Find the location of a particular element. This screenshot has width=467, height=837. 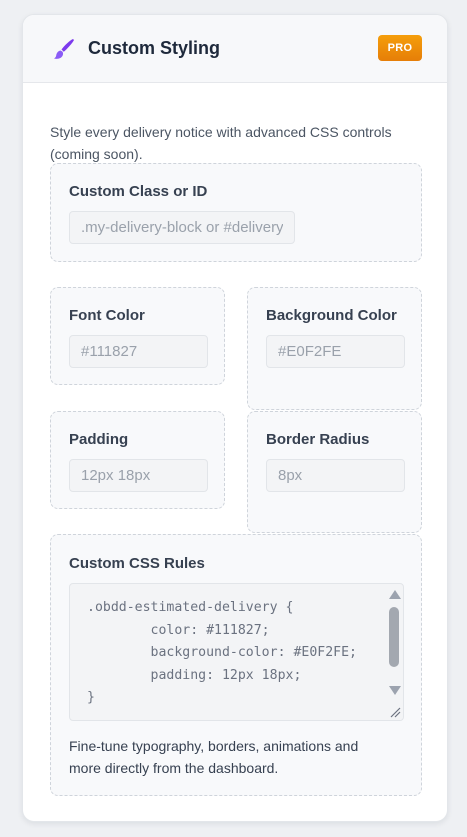

pro-badge: PRO is located at coordinates (400, 48).